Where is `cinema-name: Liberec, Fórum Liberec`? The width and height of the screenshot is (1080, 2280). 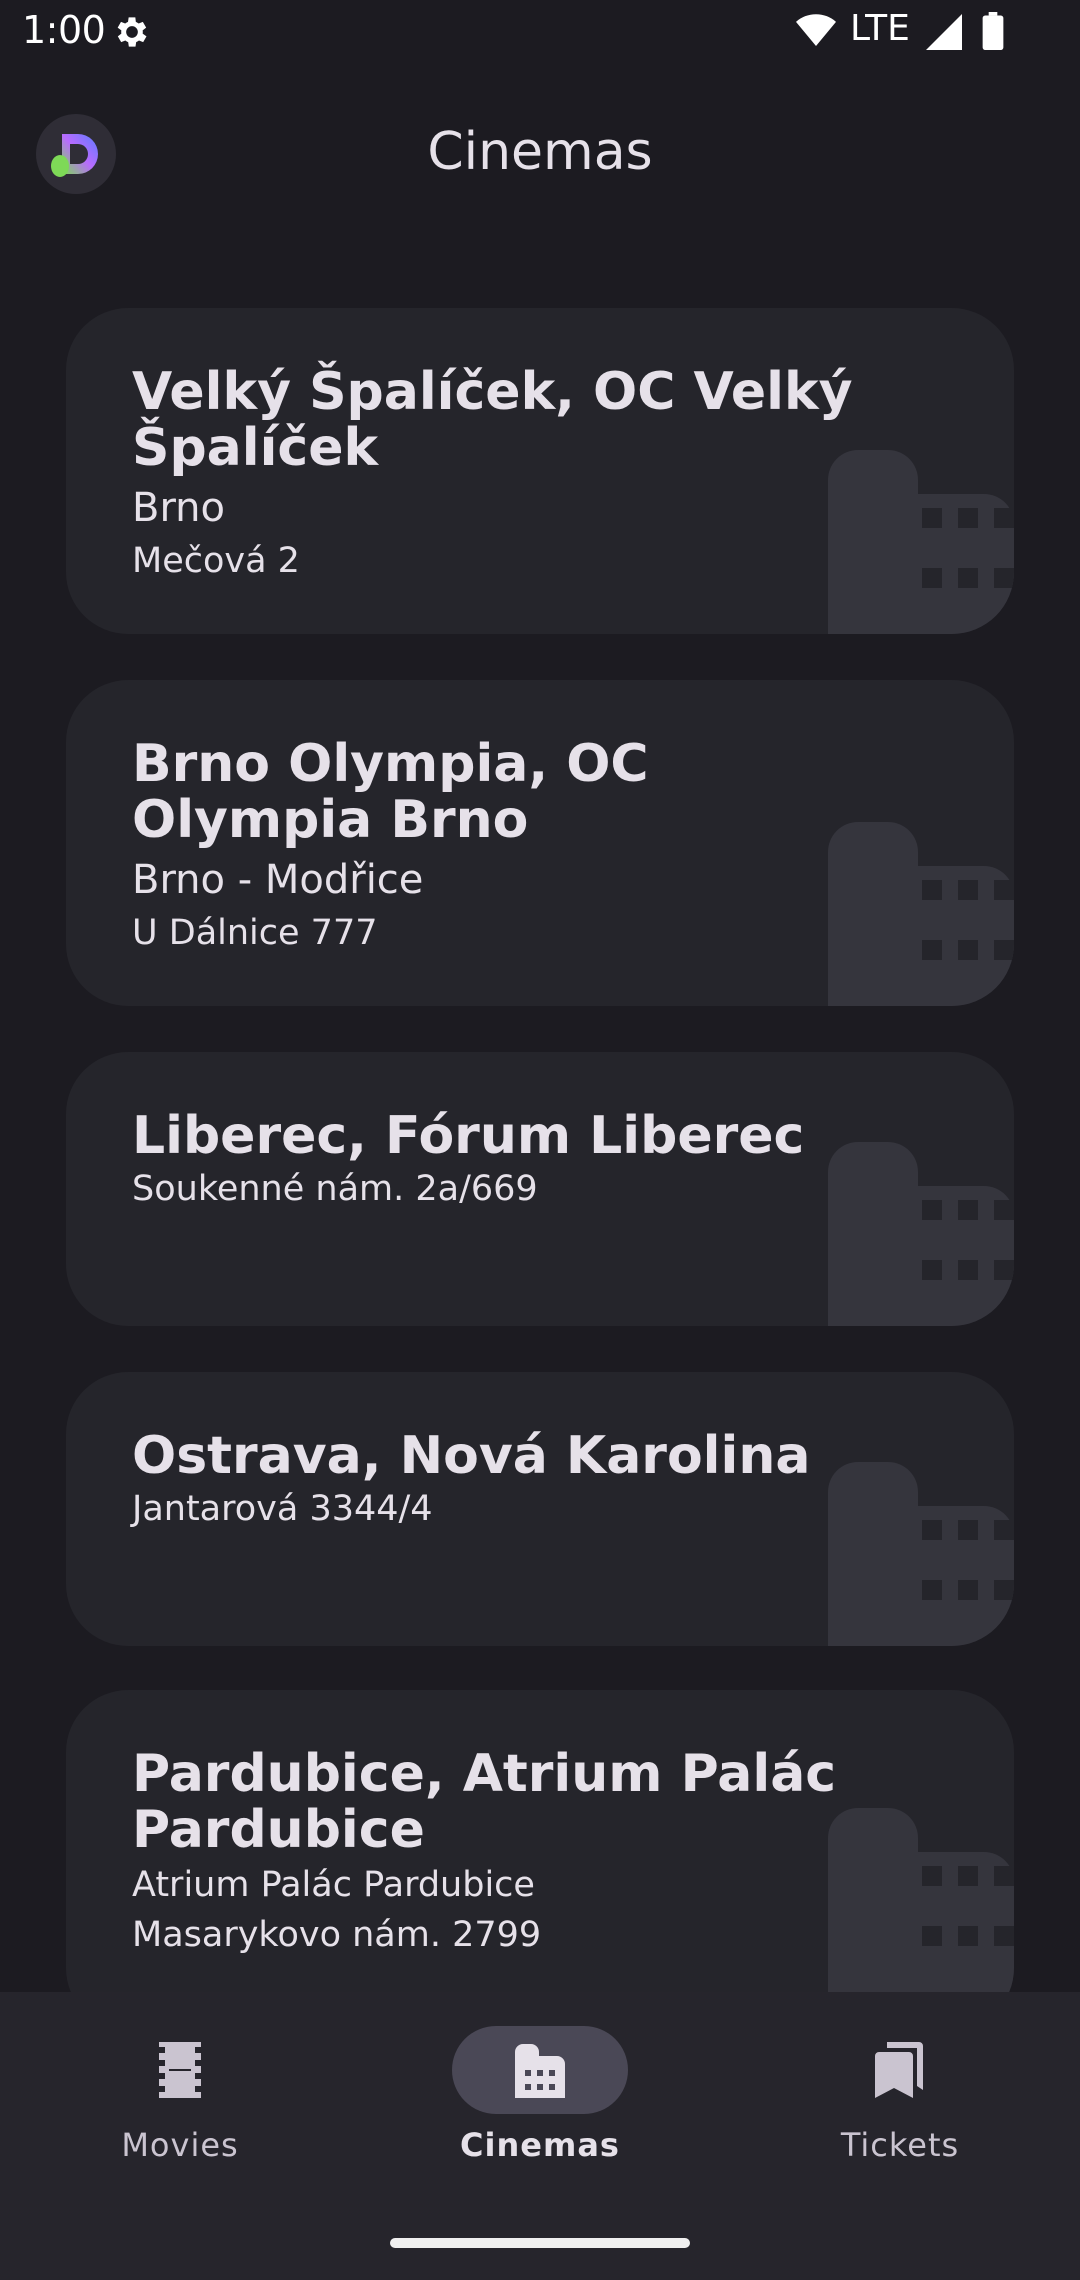 cinema-name: Liberec, Fórum Liberec is located at coordinates (468, 1136).